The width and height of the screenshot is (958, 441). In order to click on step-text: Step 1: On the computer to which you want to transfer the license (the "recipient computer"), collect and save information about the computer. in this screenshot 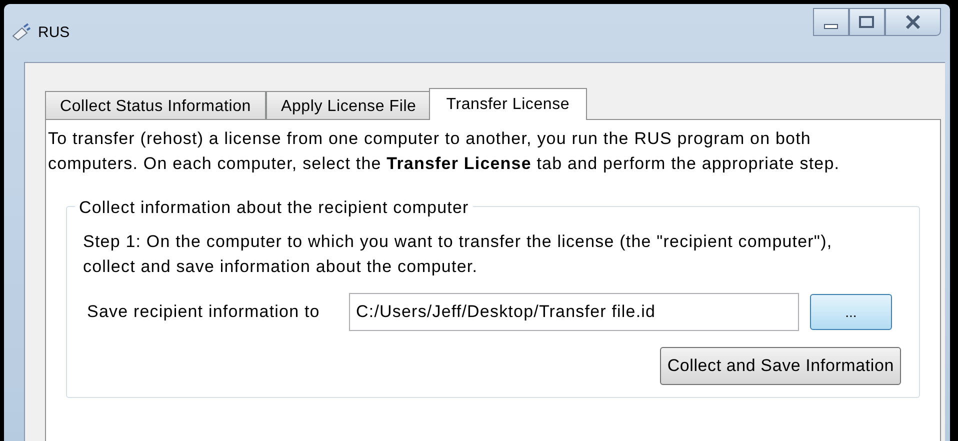, I will do `click(458, 254)`.